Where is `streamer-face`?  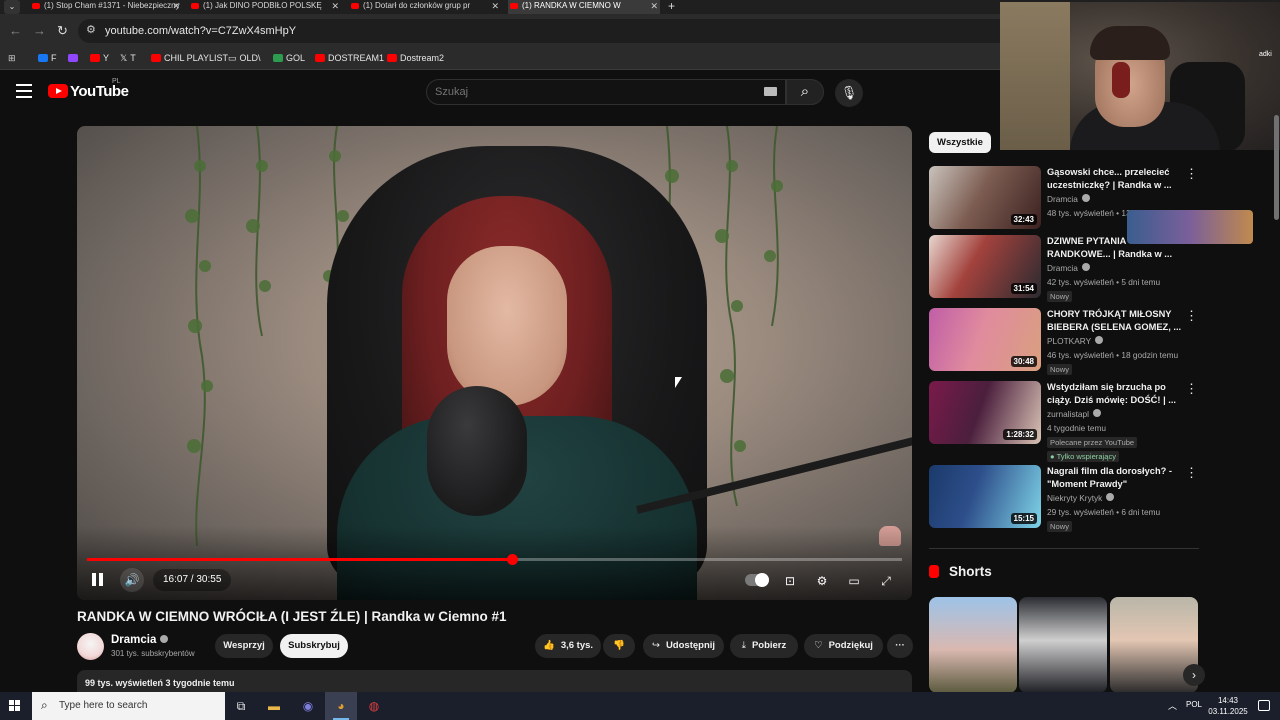
streamer-face is located at coordinates (507, 326).